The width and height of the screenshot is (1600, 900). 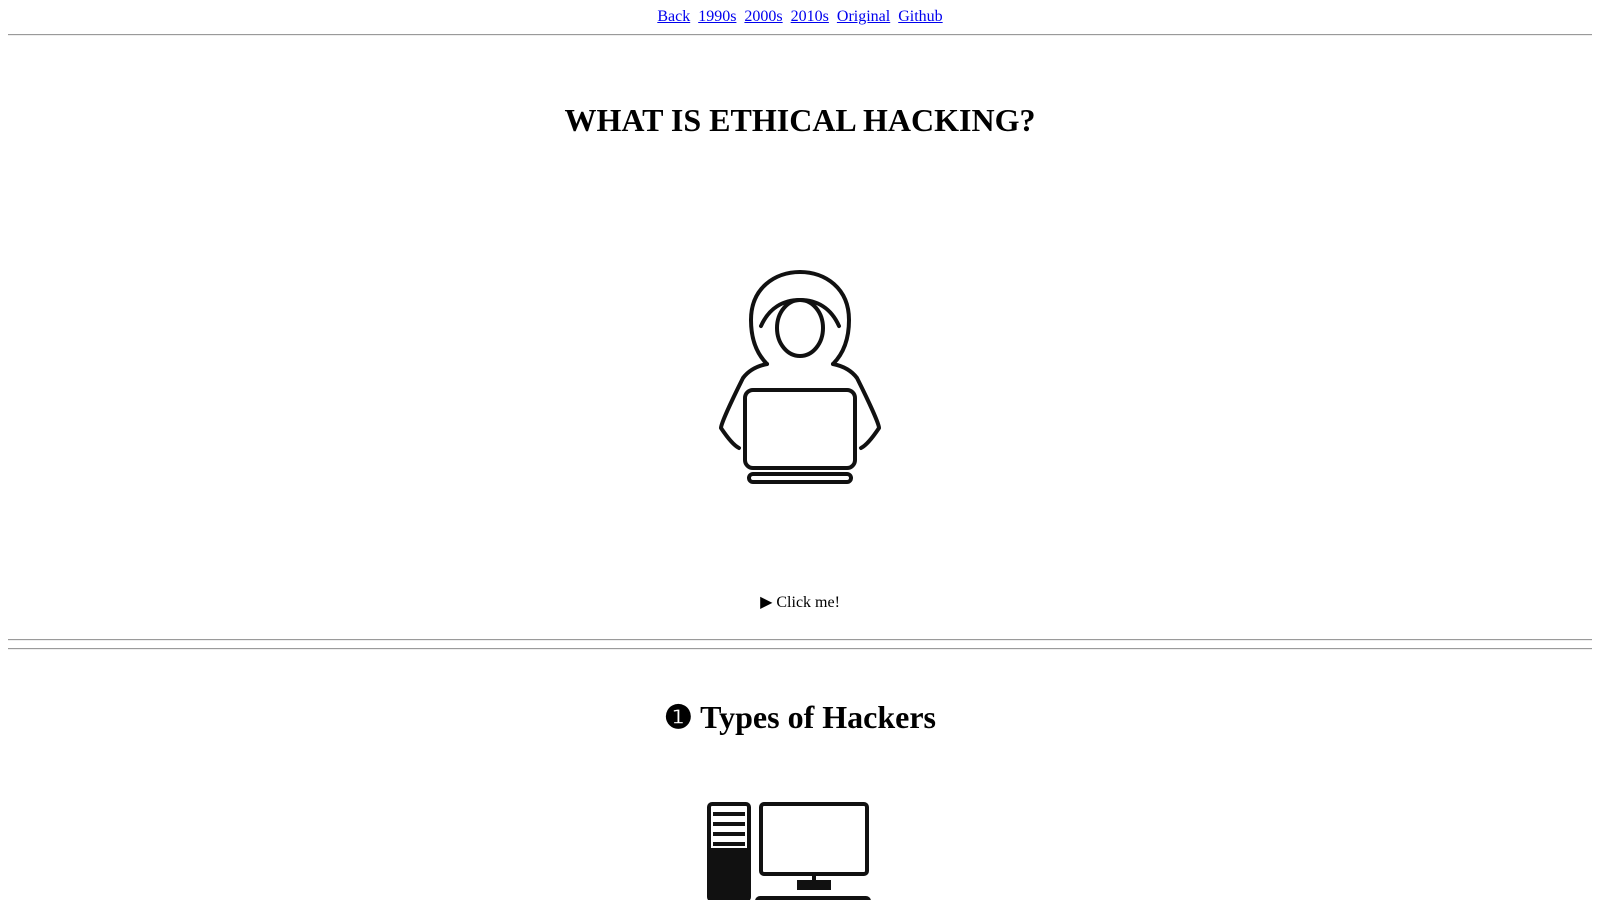 What do you see at coordinates (717, 16) in the screenshot?
I see `nav-link-1990s: 1990s` at bounding box center [717, 16].